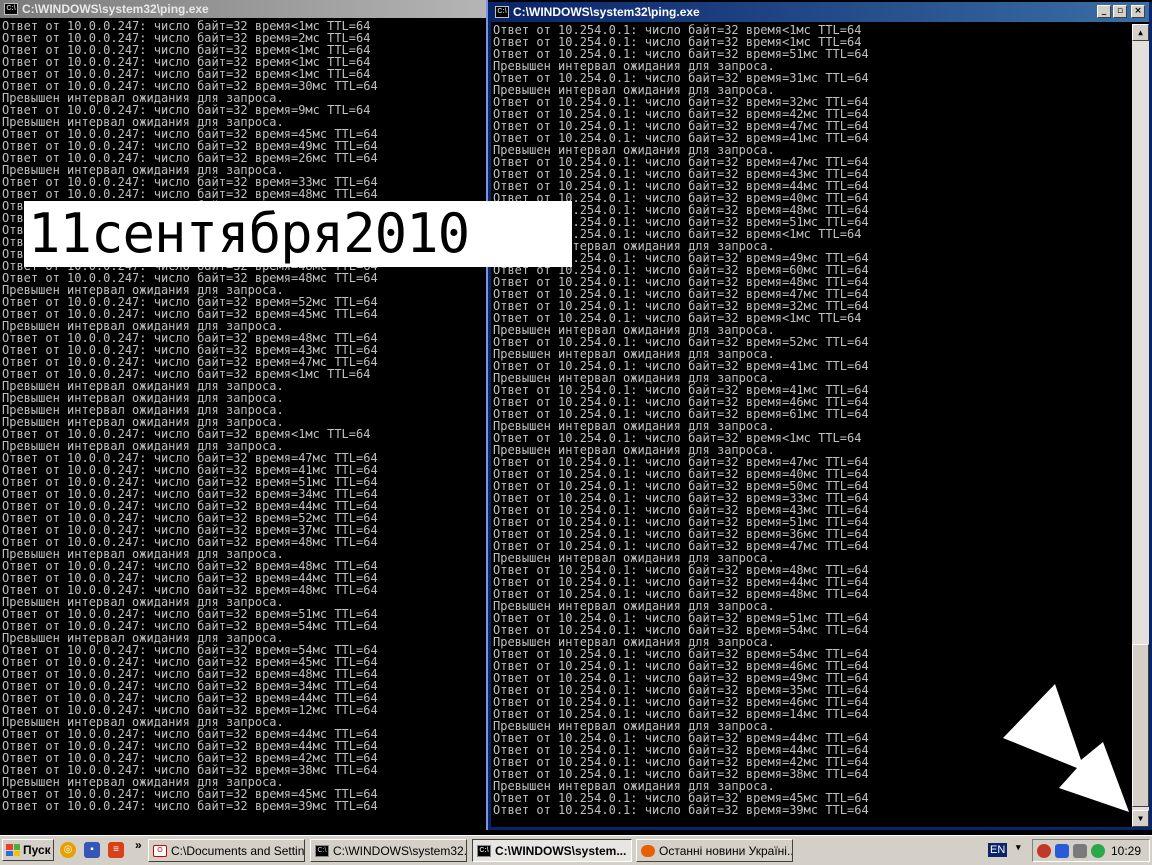 The width and height of the screenshot is (1152, 865). Describe the element at coordinates (1066, 748) in the screenshot. I see `arrow-annotation-icon` at that location.